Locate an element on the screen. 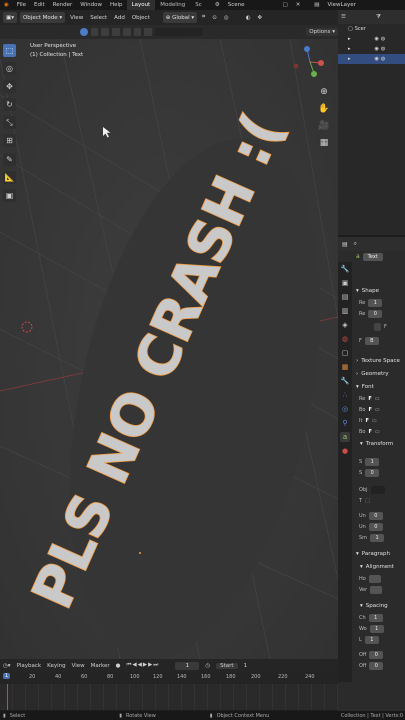  section-paragraph: ▾ Paragraph is located at coordinates (379, 553).